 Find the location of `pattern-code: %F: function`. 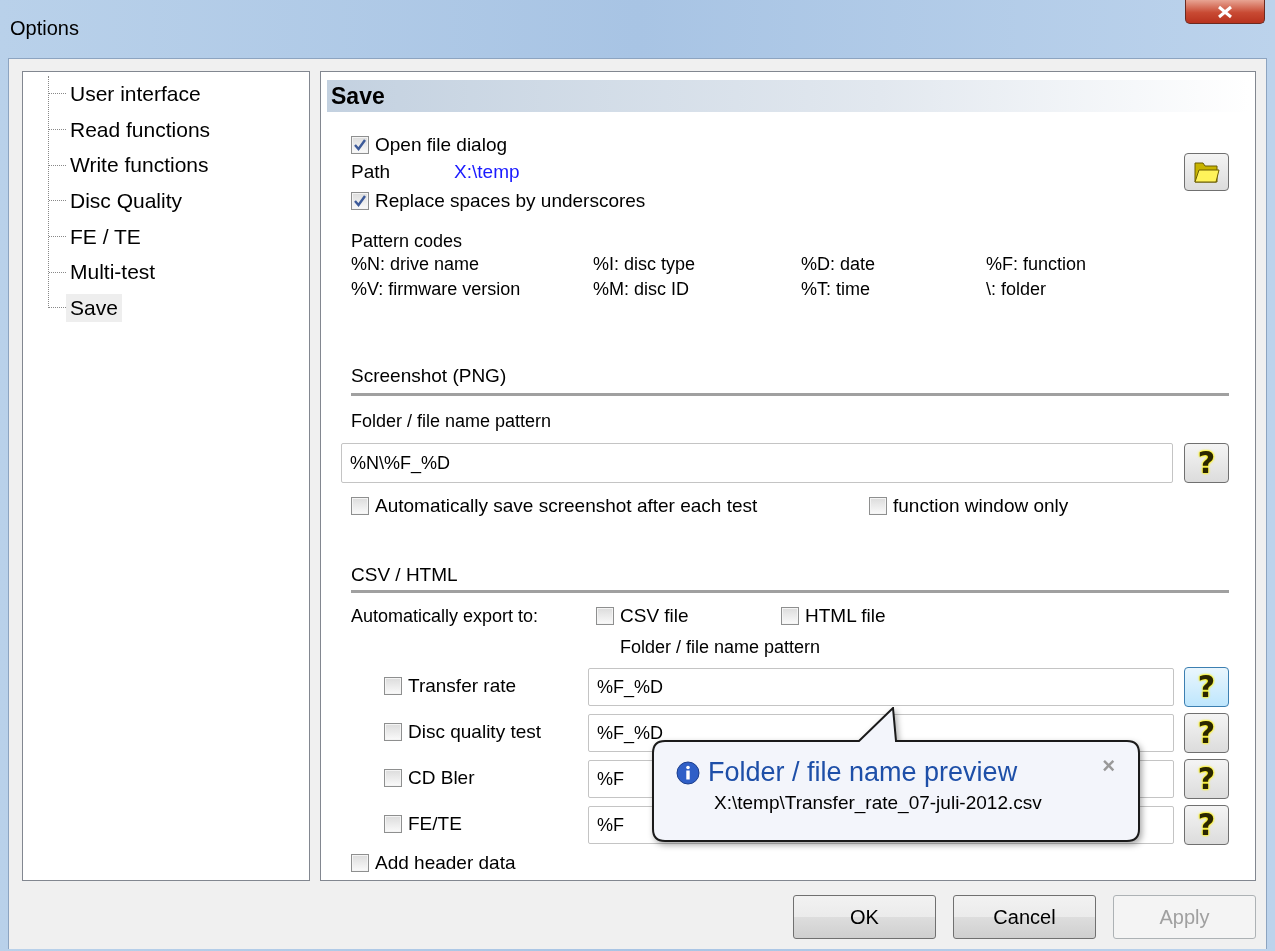

pattern-code: %F: function is located at coordinates (1037, 264).